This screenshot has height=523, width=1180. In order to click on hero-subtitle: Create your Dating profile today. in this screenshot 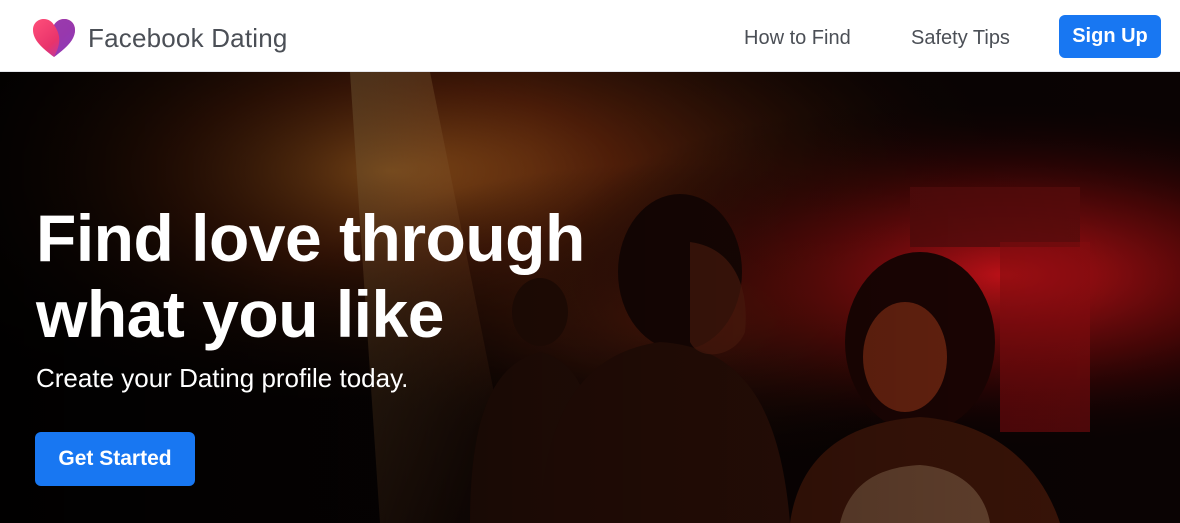, I will do `click(222, 378)`.